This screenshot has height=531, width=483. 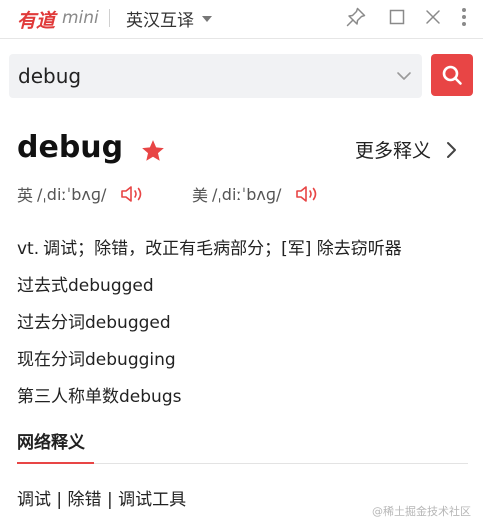 What do you see at coordinates (452, 149) in the screenshot?
I see `chevron-right-icon` at bounding box center [452, 149].